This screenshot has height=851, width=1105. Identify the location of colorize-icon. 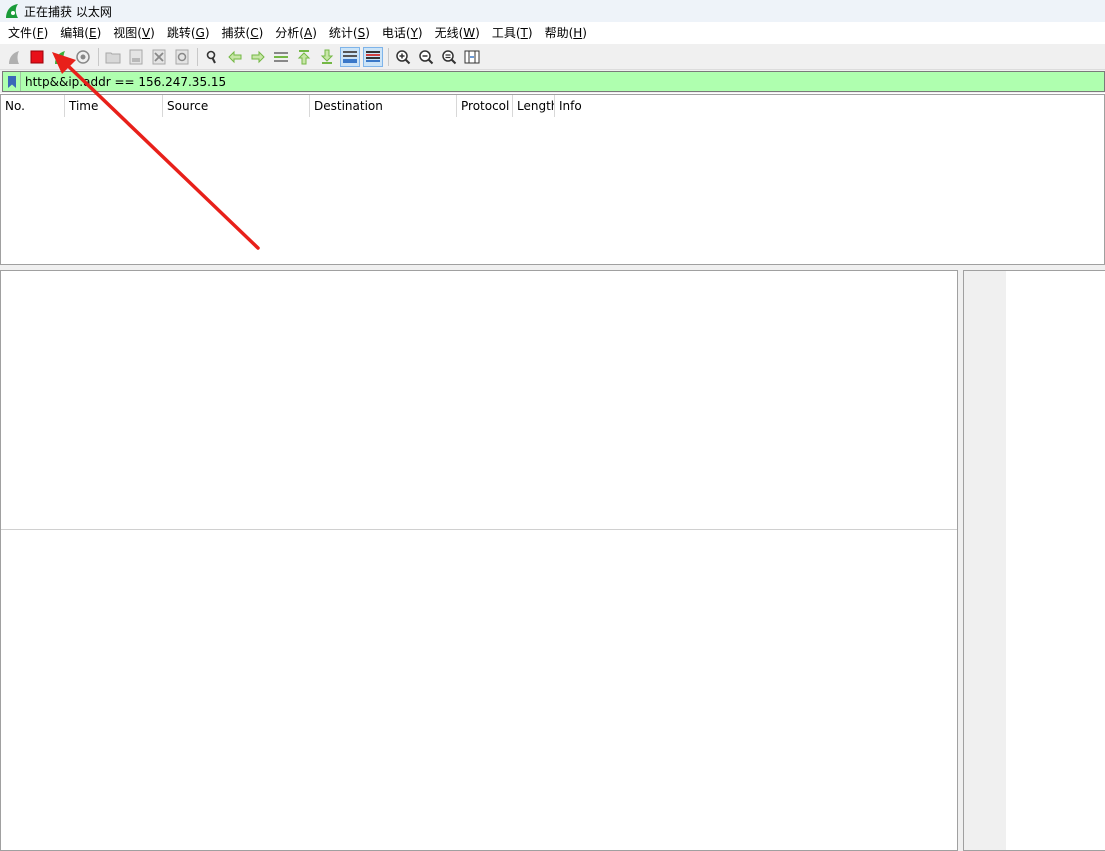
(373, 56).